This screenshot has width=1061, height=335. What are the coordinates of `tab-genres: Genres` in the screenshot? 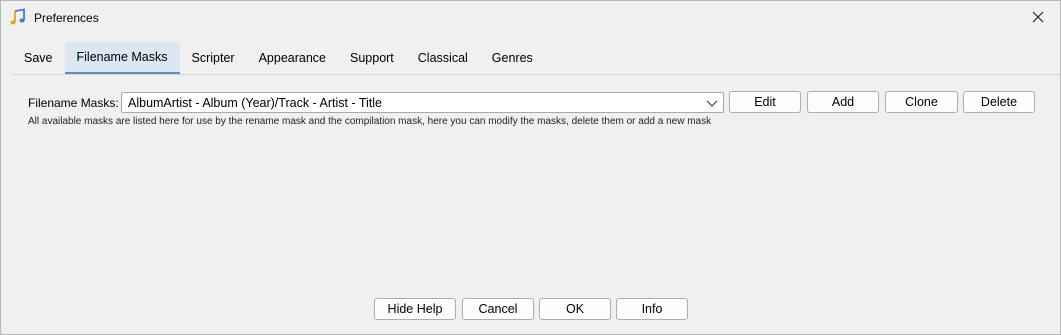 It's located at (512, 58).